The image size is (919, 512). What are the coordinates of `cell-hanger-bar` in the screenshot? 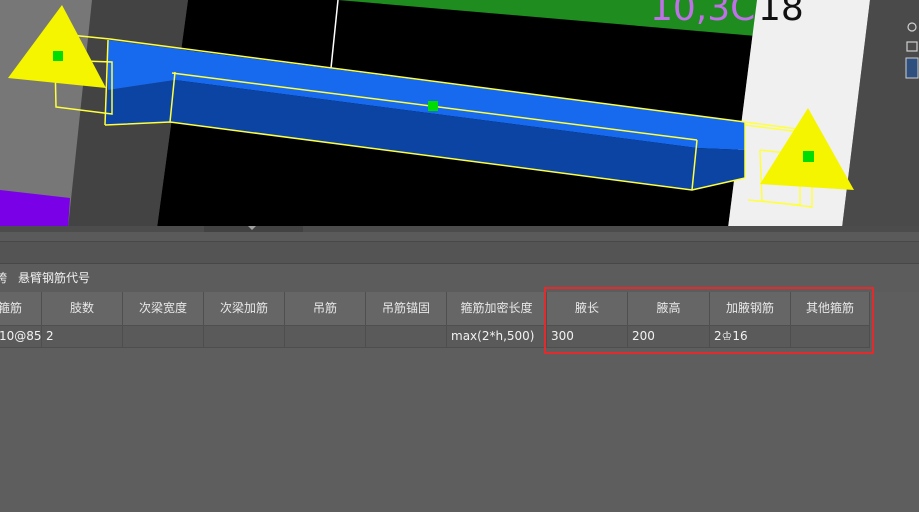 It's located at (325, 337).